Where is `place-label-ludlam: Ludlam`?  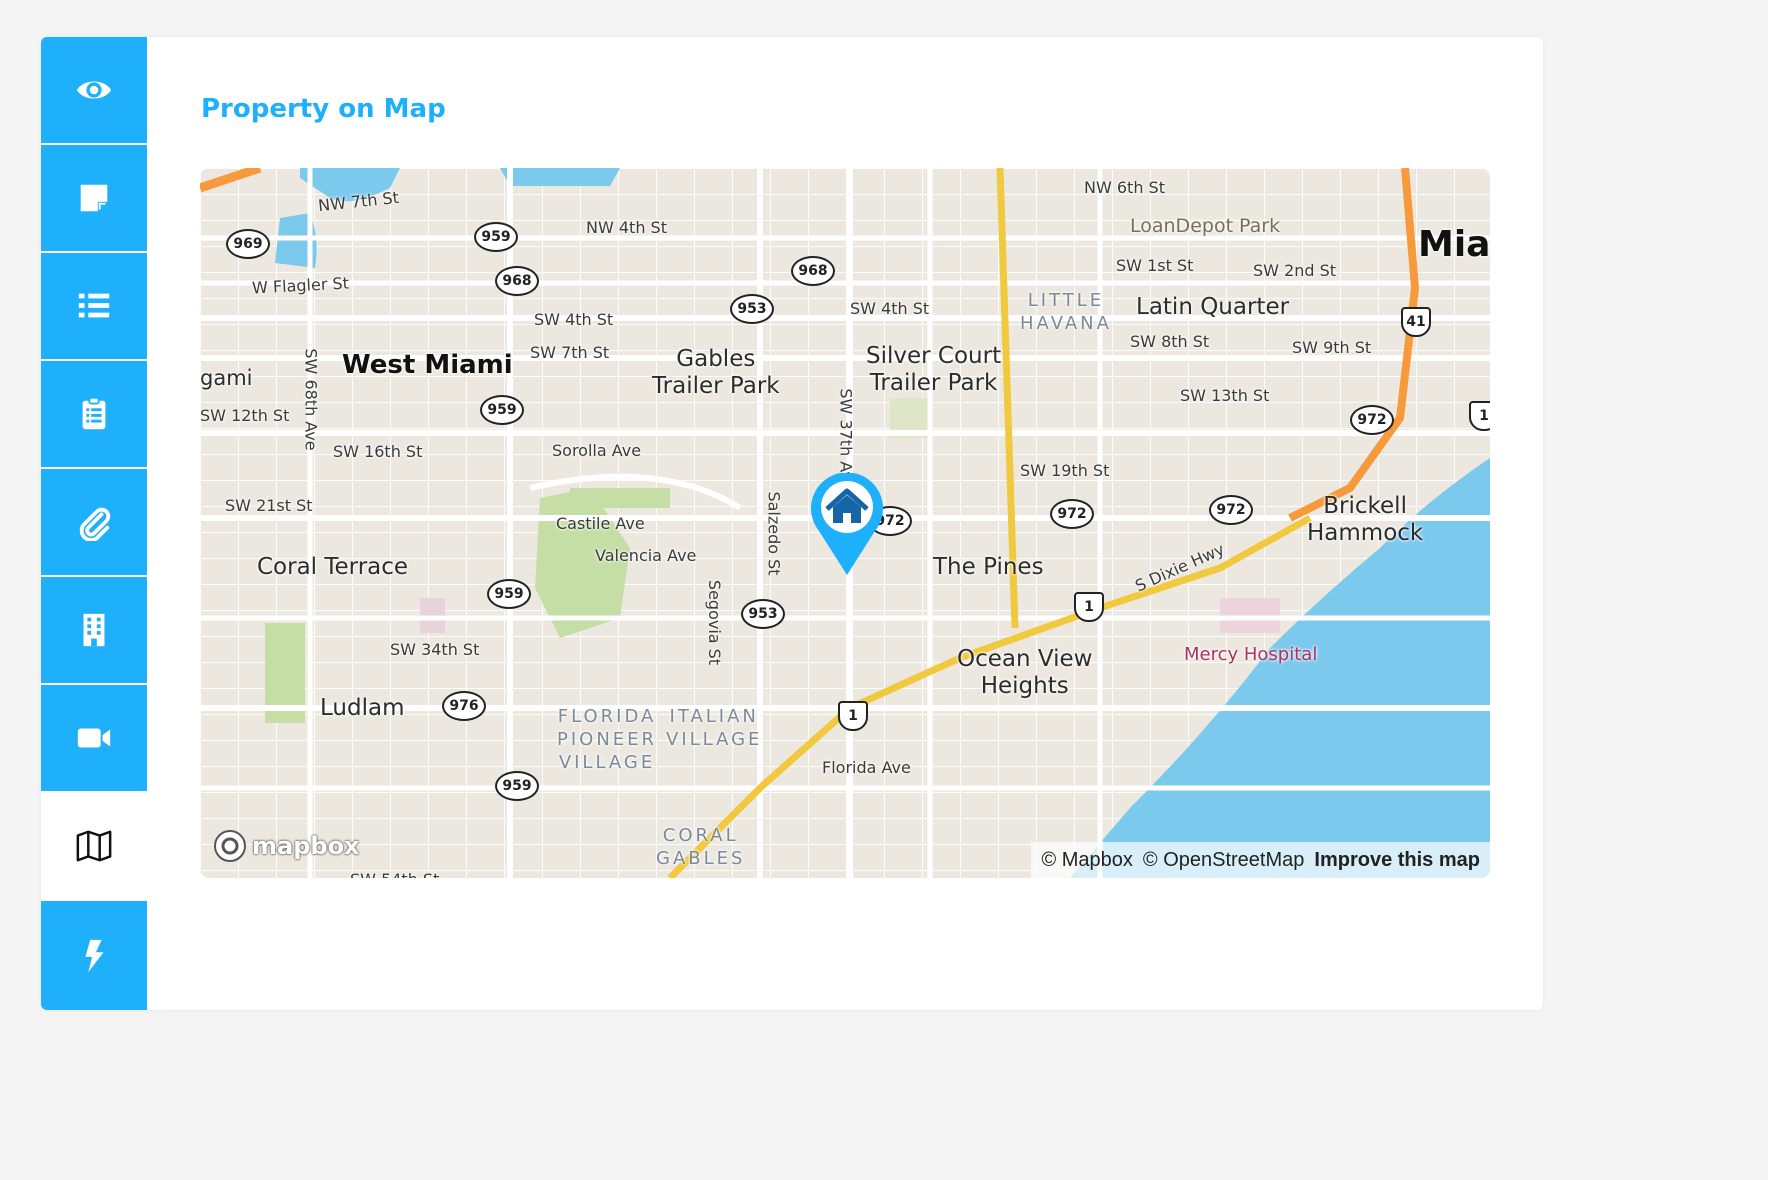 place-label-ludlam: Ludlam is located at coordinates (362, 708).